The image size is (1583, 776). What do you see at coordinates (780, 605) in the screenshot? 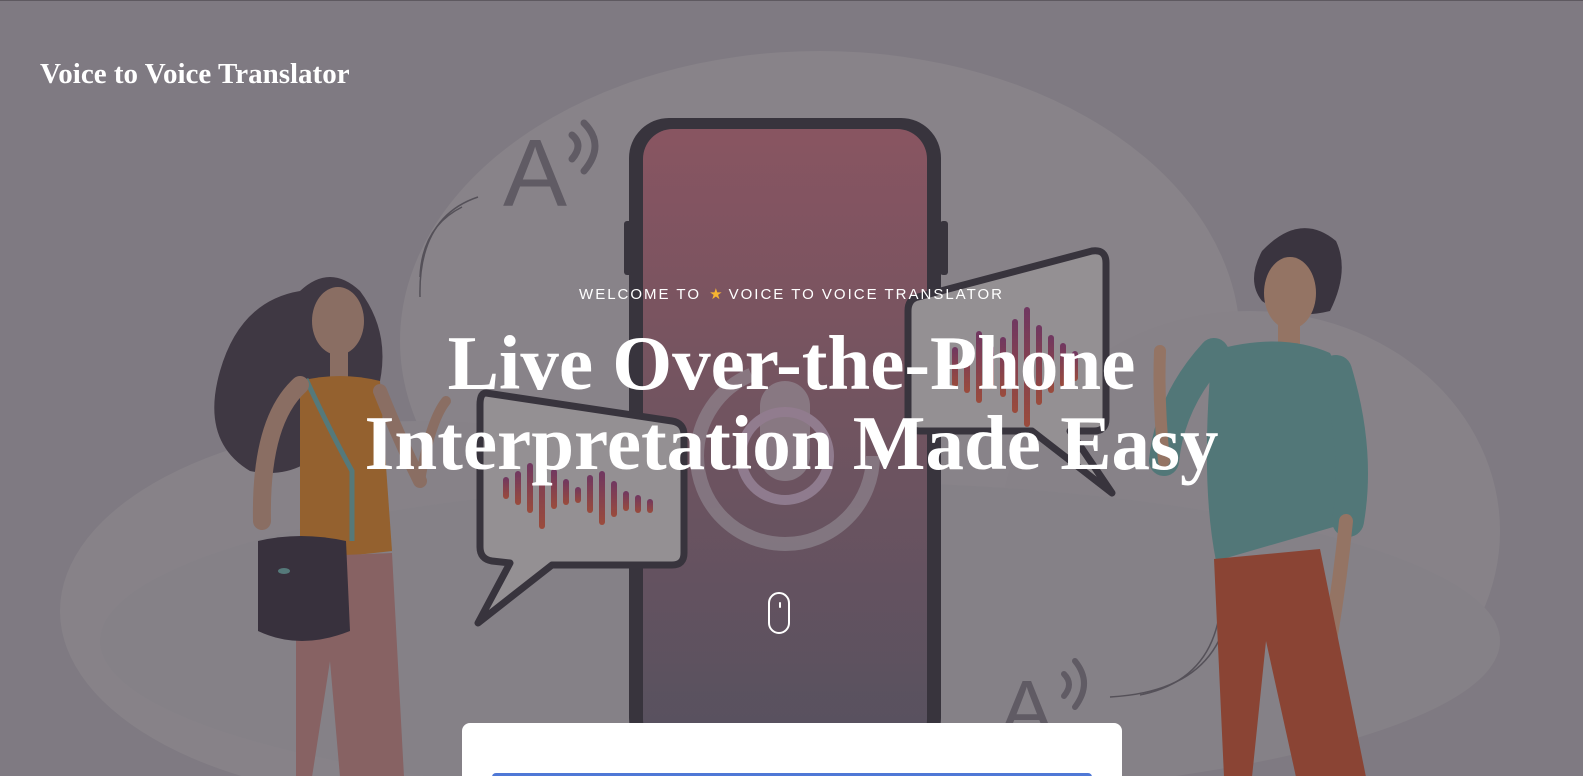
I see `mouse-wheel` at bounding box center [780, 605].